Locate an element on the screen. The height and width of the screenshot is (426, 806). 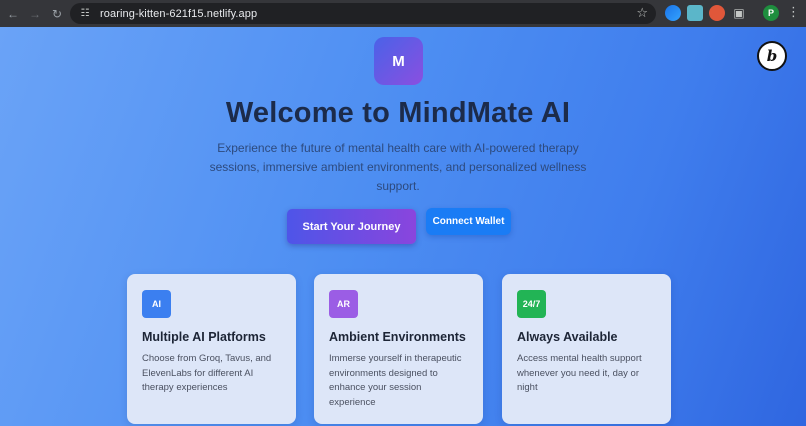
feature-title: Ambient Environments is located at coordinates (397, 337).